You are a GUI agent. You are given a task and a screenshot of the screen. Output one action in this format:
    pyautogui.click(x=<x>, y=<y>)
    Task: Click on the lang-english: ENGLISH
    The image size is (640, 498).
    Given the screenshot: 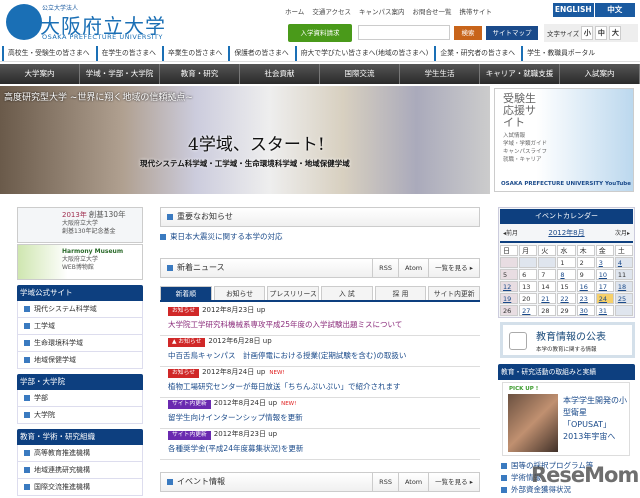 What is the action you would take?
    pyautogui.click(x=573, y=10)
    